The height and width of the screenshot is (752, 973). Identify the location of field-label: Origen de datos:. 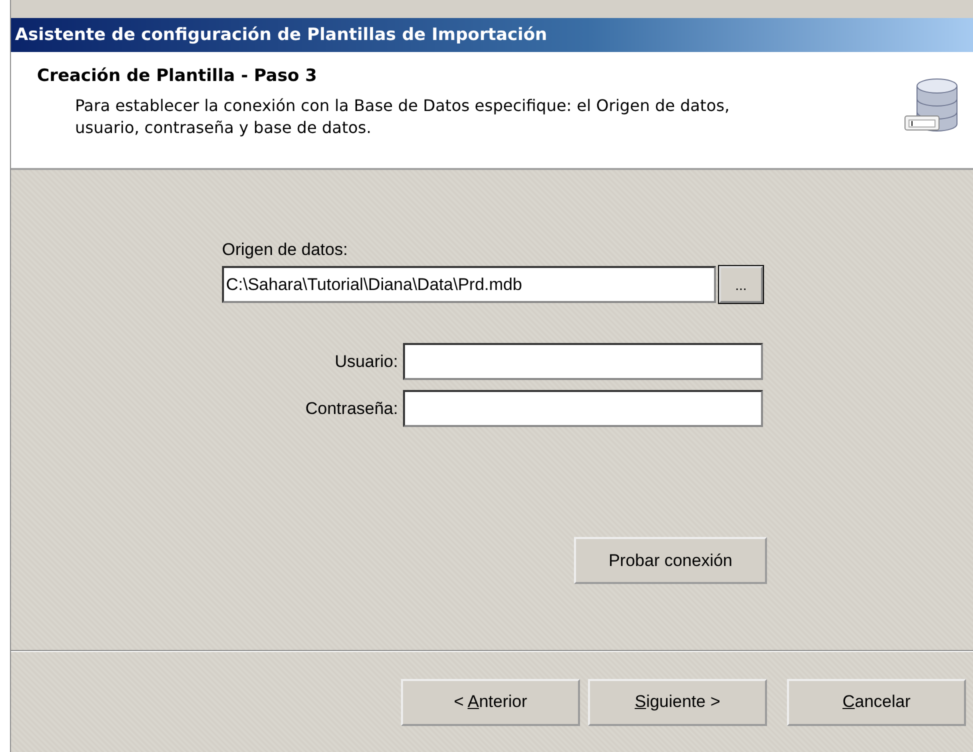
(285, 249).